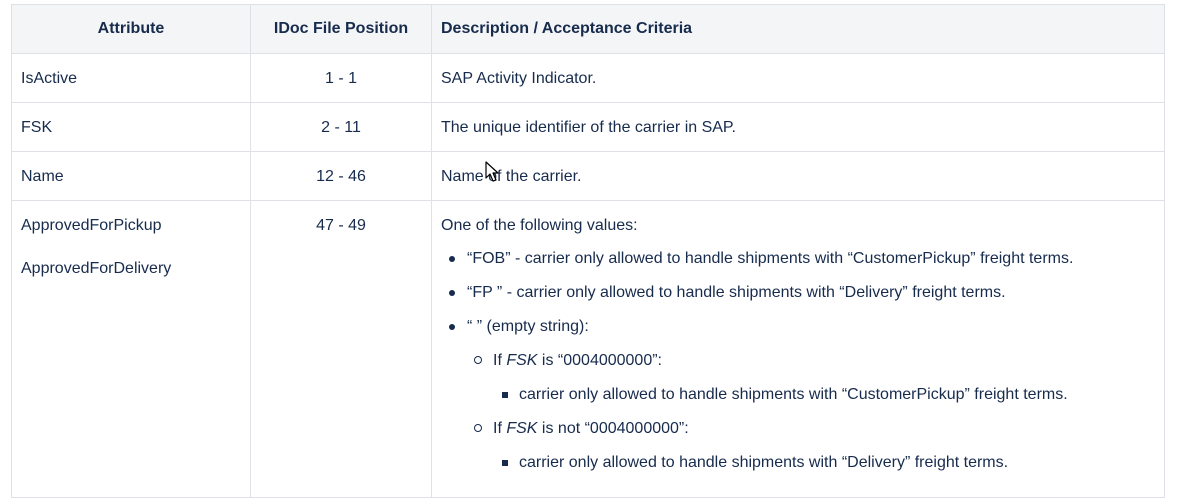  I want to click on attribute-text: IsActive, so click(49, 78).